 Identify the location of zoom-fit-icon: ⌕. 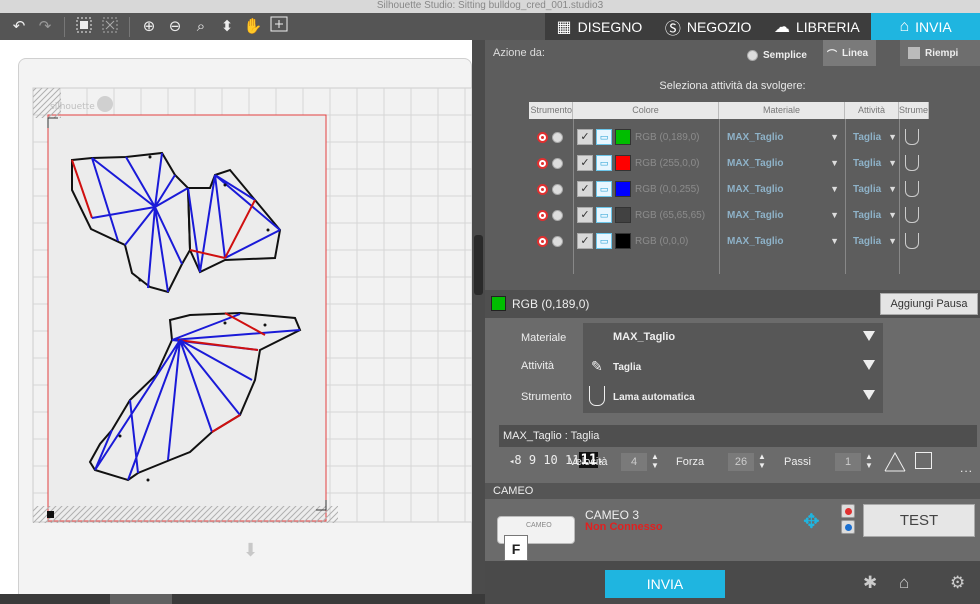
(201, 27).